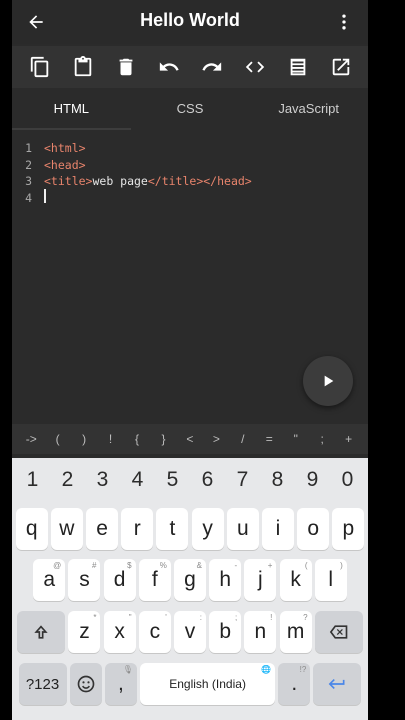  What do you see at coordinates (172, 480) in the screenshot?
I see `number-key: 5` at bounding box center [172, 480].